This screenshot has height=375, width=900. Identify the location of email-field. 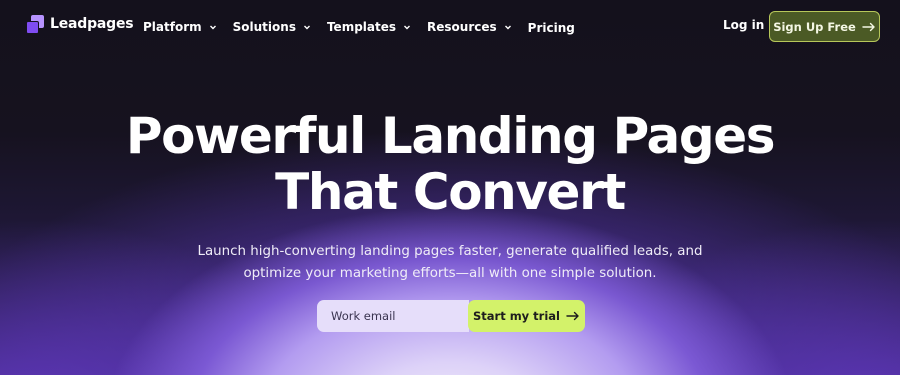
(393, 316).